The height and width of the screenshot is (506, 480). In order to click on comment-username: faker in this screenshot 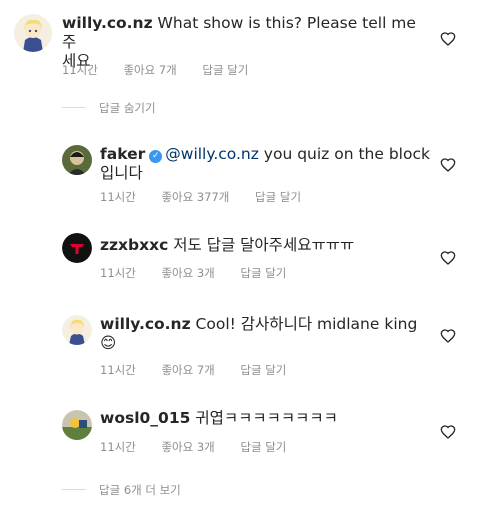, I will do `click(122, 154)`.